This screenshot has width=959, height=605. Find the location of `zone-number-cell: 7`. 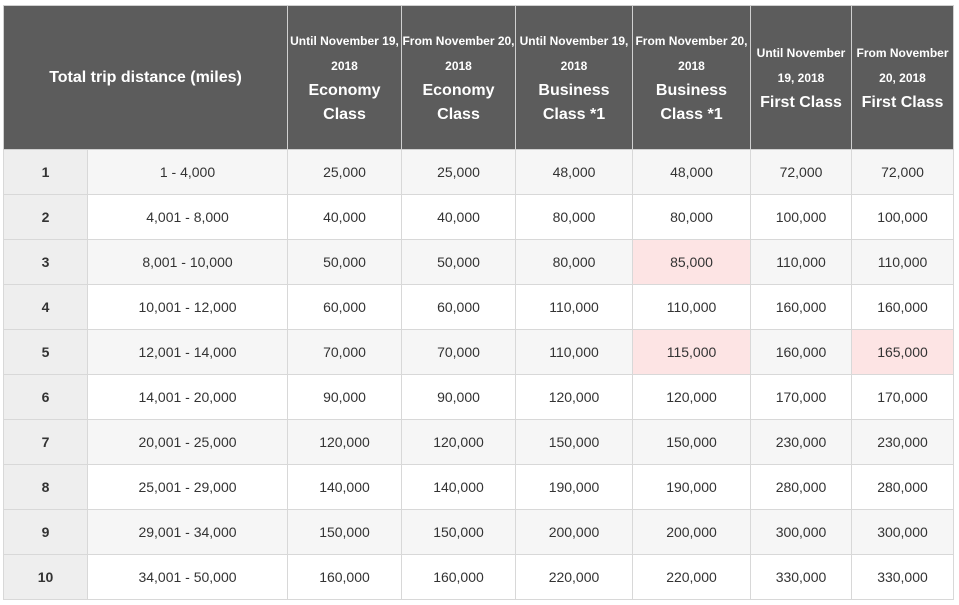

zone-number-cell: 7 is located at coordinates (45, 442).